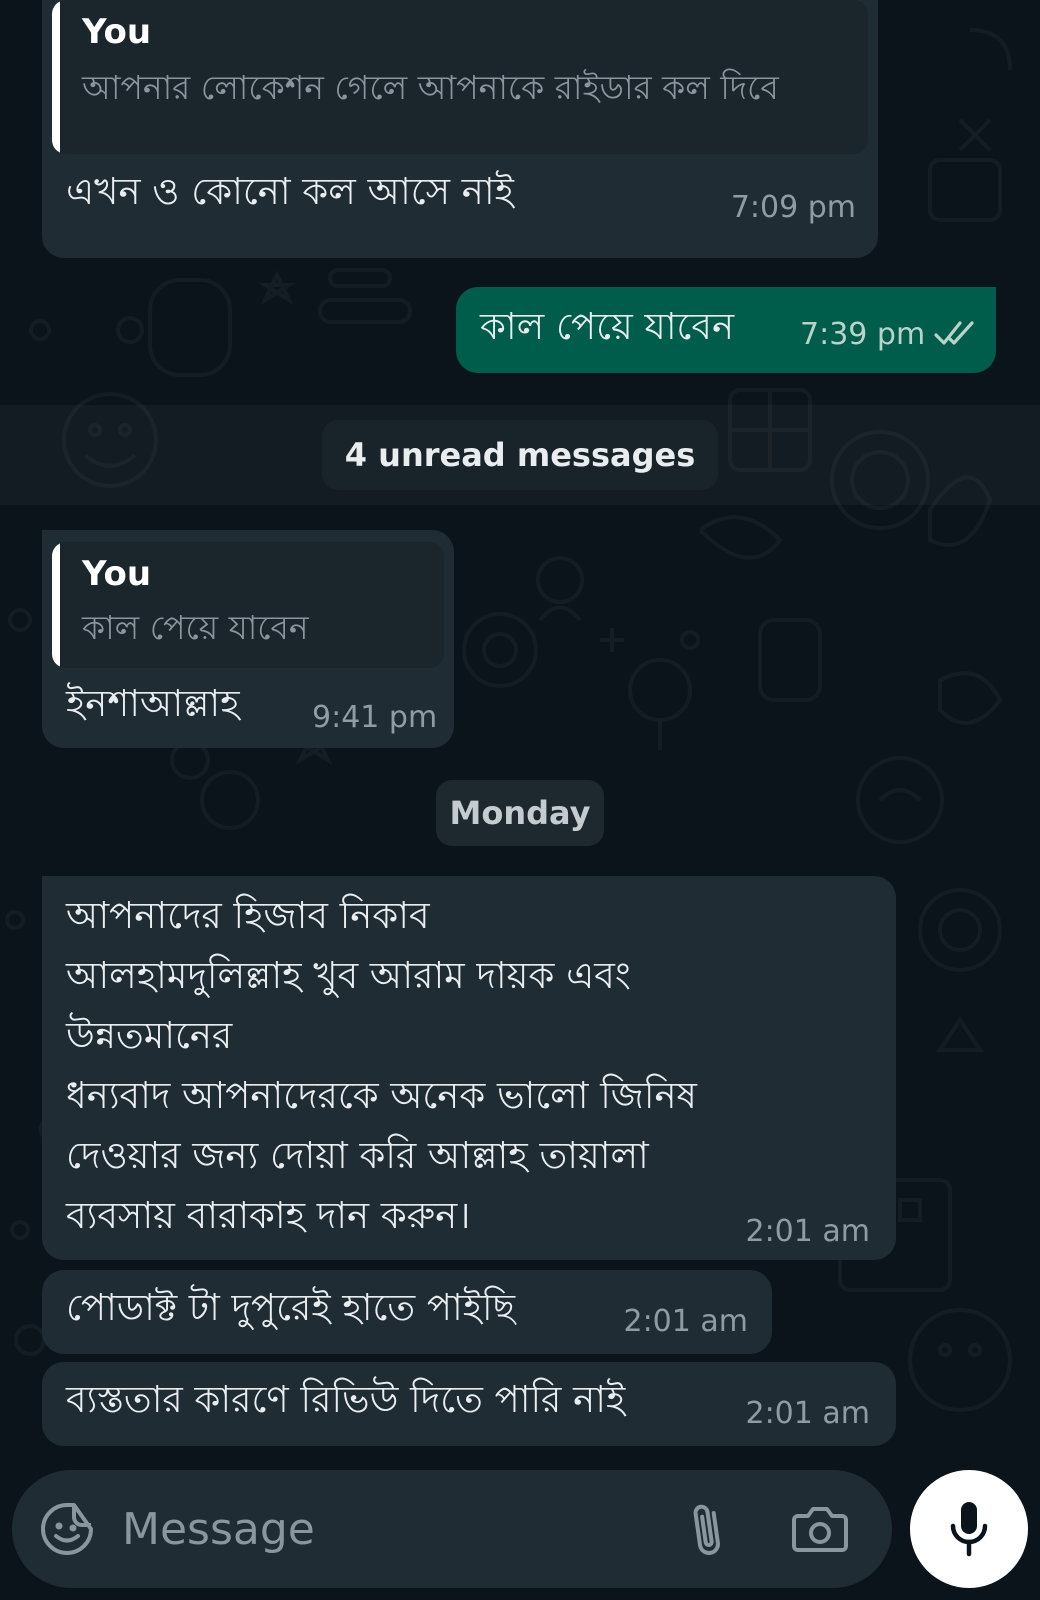 This screenshot has height=1600, width=1040. I want to click on message-line: ধন্যবাদ আপনাদেরকে অনেক ভালো জিনিষ, so click(381, 1095).